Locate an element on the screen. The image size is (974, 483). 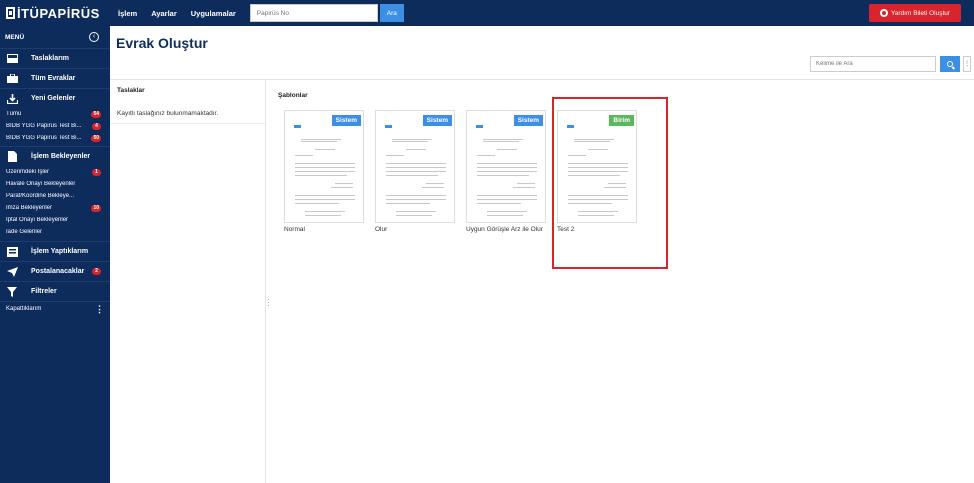
sidebar-item-closed: Kapattıklarım ⋮ is located at coordinates (55, 308).